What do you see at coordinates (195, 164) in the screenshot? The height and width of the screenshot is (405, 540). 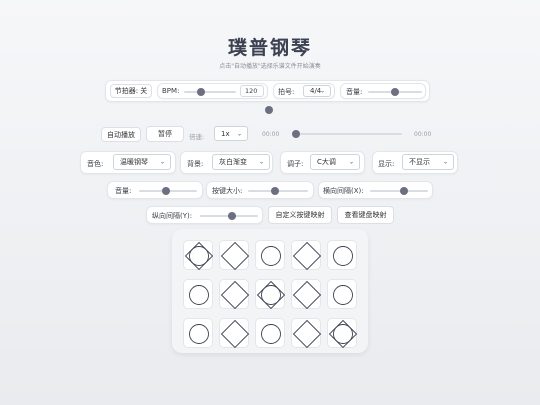 I see `background-label: 背景:` at bounding box center [195, 164].